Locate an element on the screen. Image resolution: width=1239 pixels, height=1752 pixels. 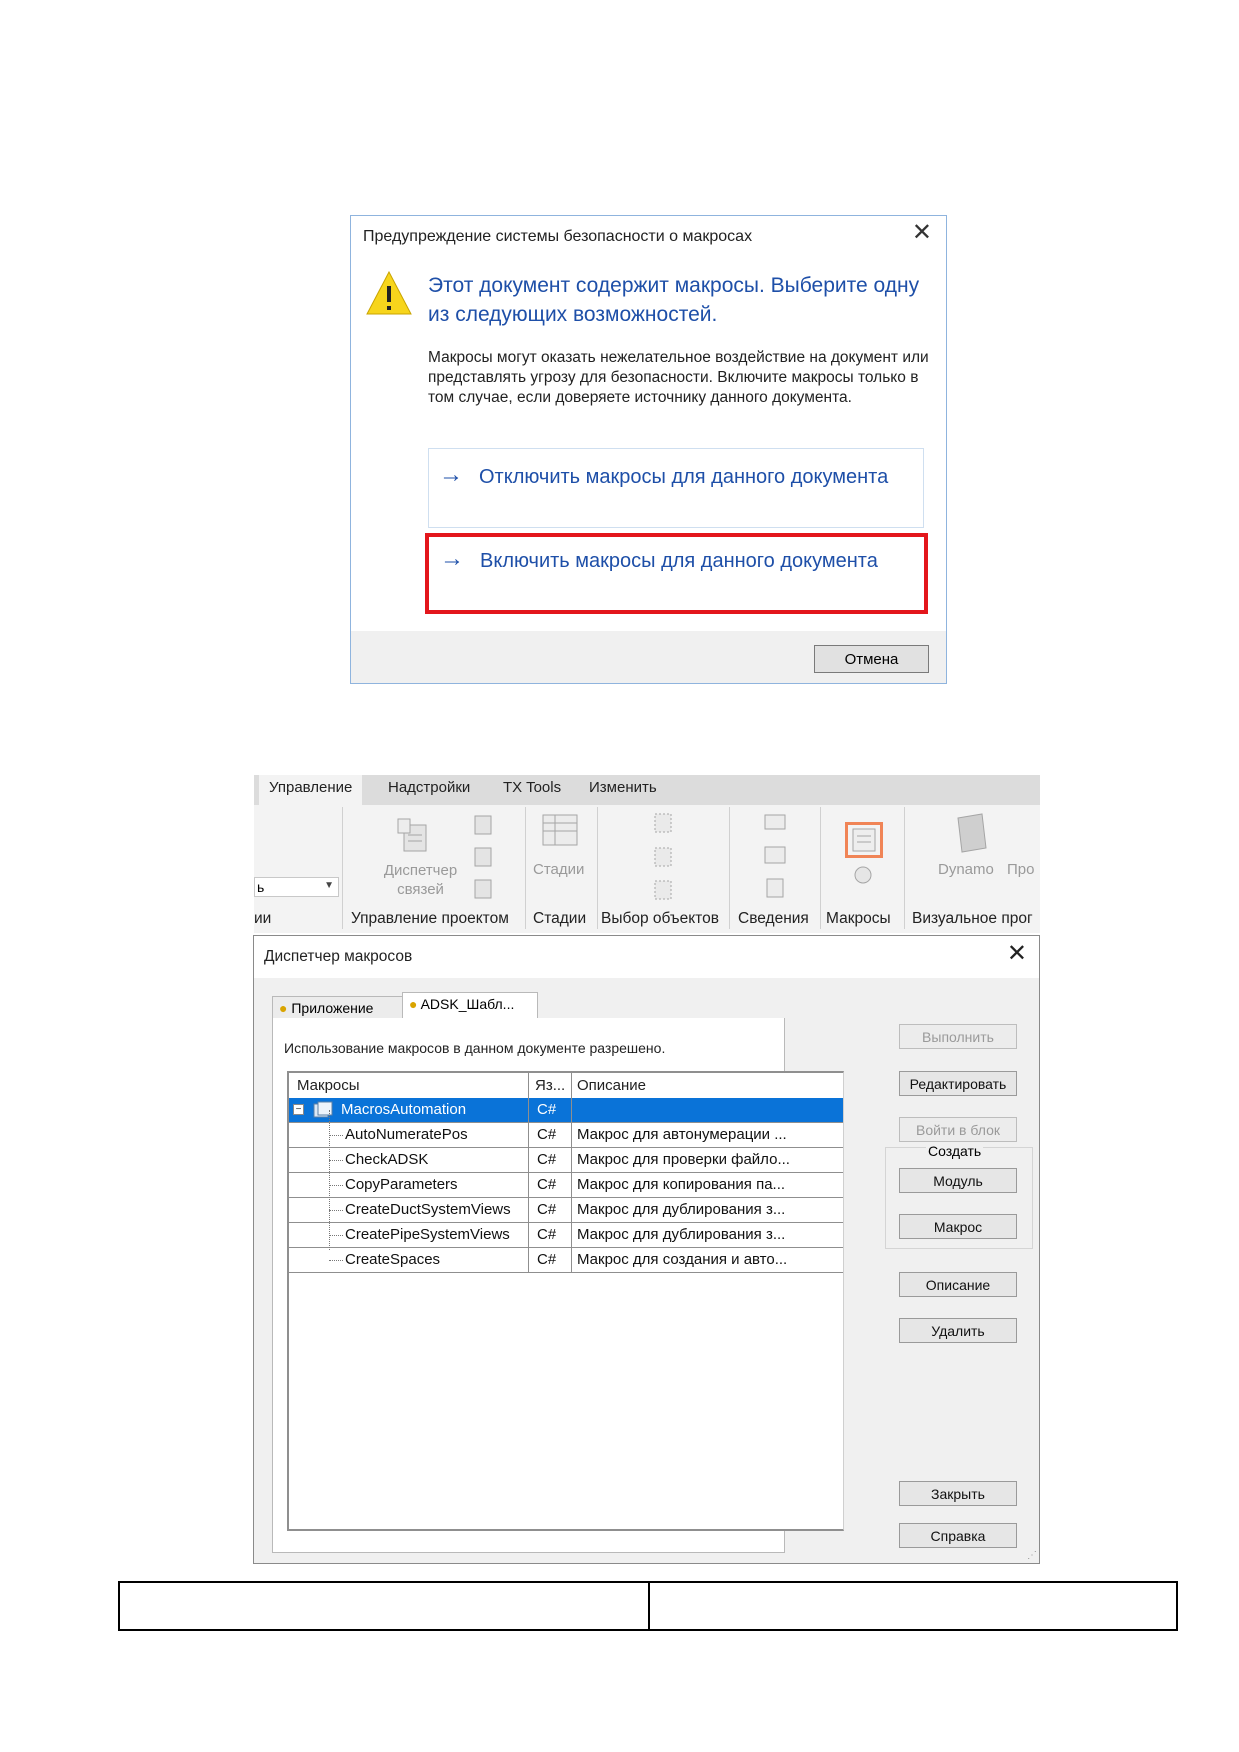
cancel-button: Отмена is located at coordinates (871, 659).